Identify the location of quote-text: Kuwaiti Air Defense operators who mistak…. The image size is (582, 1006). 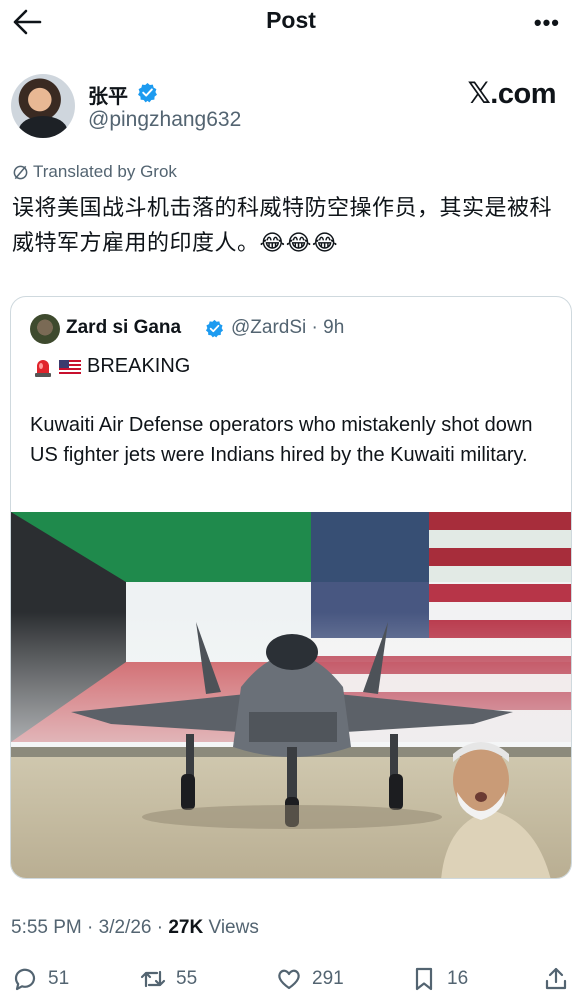
(281, 440).